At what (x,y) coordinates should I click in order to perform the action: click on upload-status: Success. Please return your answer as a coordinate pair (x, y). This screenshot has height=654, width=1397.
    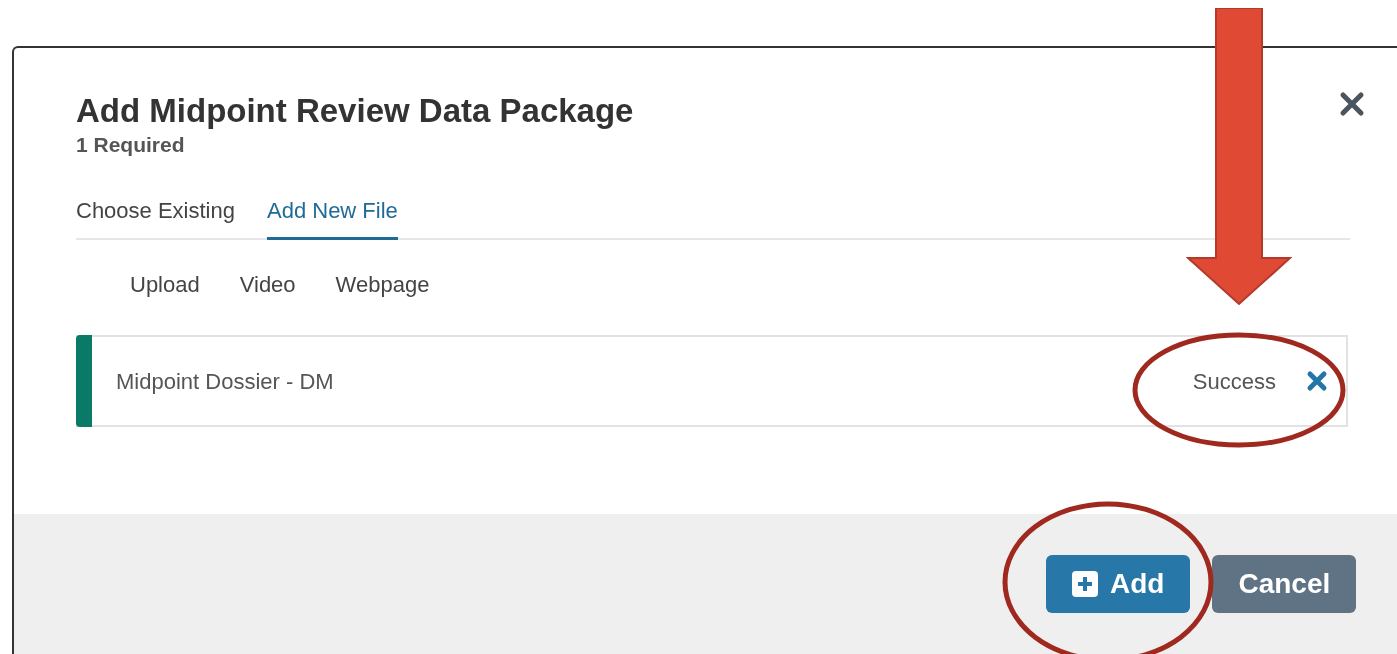
    Looking at the image, I should click on (1234, 381).